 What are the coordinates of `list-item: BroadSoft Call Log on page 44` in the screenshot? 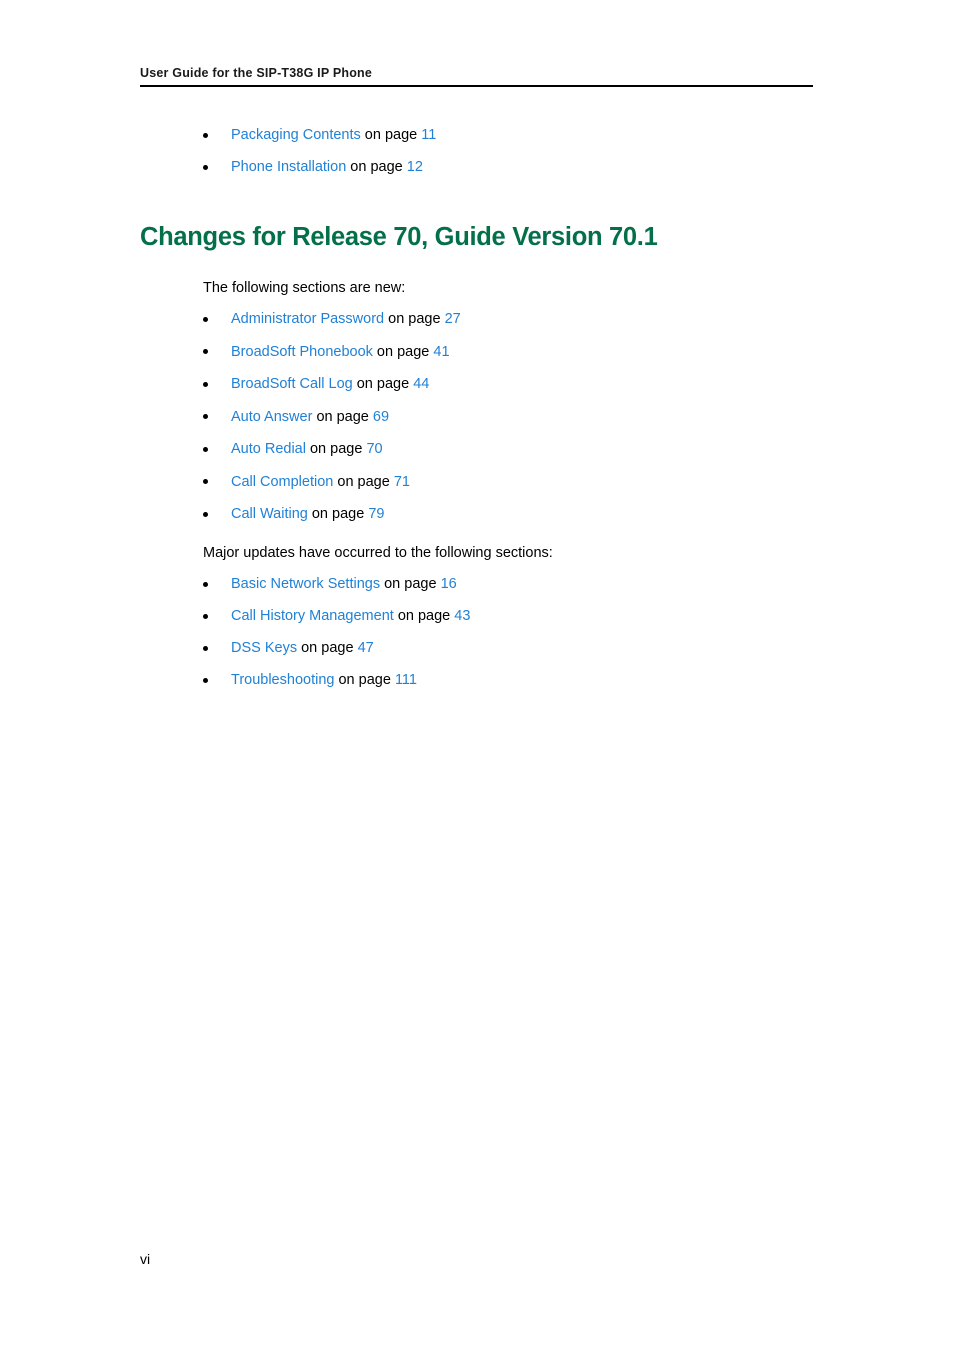 It's located at (332, 384).